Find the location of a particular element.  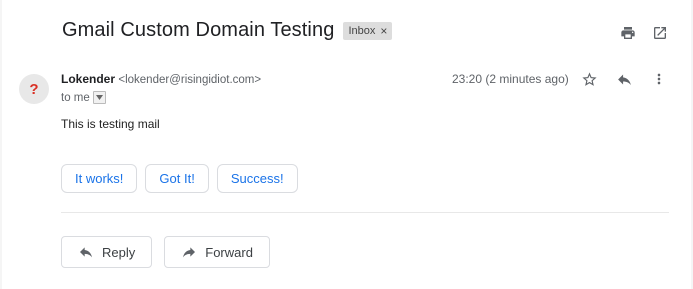

show-details-button is located at coordinates (99, 97).